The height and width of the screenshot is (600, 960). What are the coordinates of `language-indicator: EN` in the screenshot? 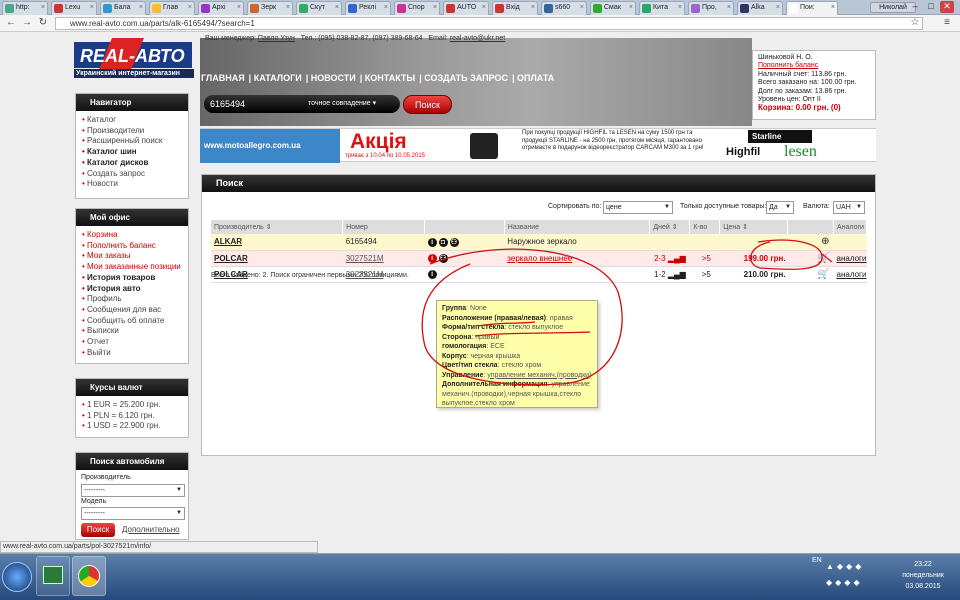 It's located at (817, 560).